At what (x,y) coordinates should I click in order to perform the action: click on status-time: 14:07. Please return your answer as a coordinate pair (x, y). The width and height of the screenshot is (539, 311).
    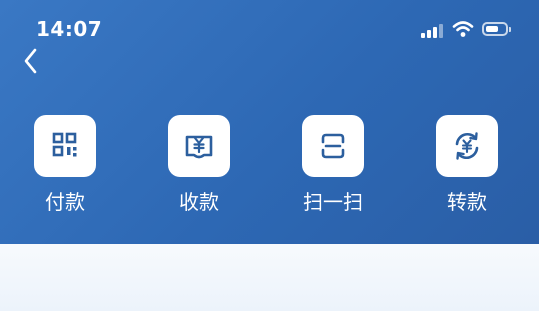
    Looking at the image, I should click on (69, 29).